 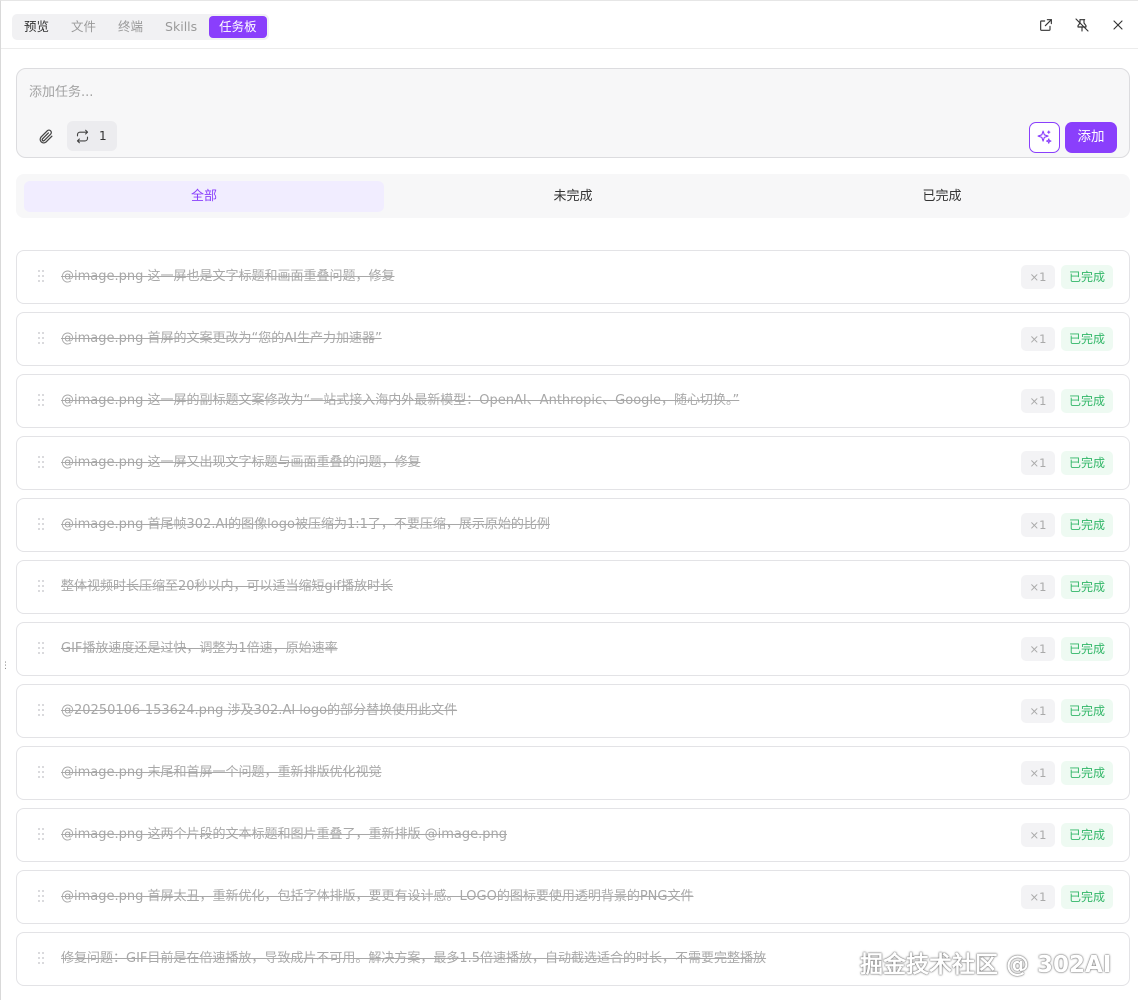 What do you see at coordinates (228, 276) in the screenshot?
I see `task-text: @image.png 这一屏也是文字标题和画面重叠问题，修复` at bounding box center [228, 276].